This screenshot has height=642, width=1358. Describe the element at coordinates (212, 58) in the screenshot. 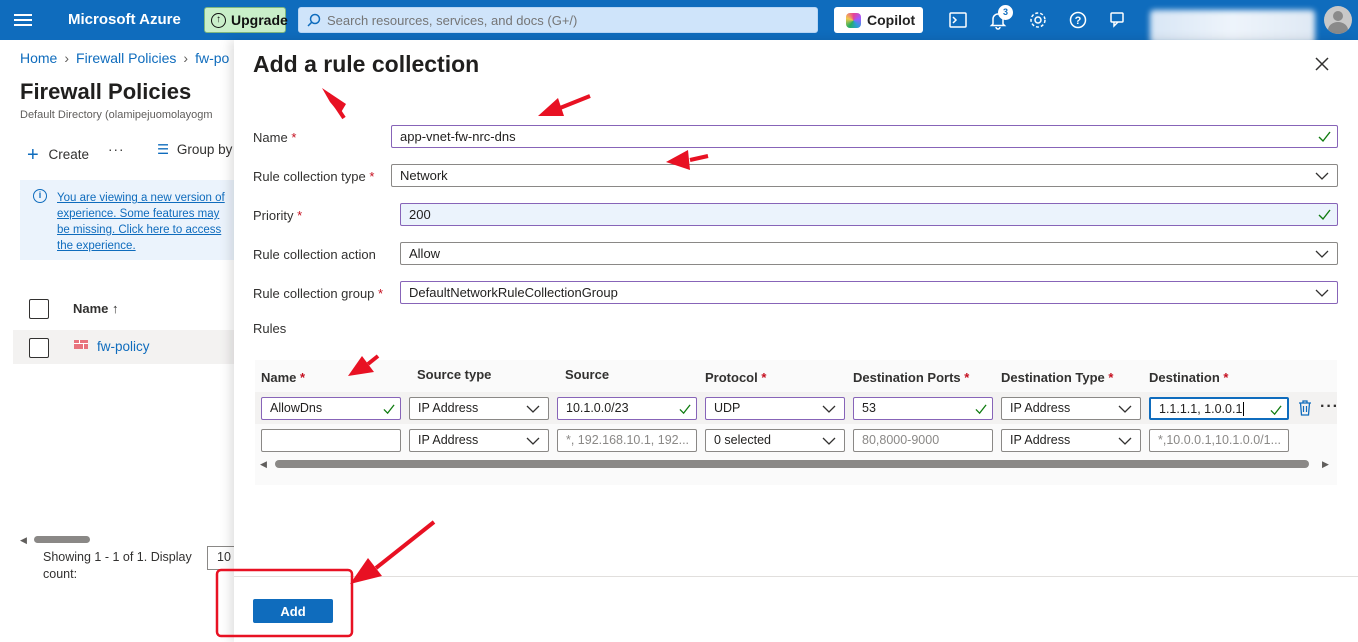

I see `breadcrumb-fw-policy: fw-po` at that location.